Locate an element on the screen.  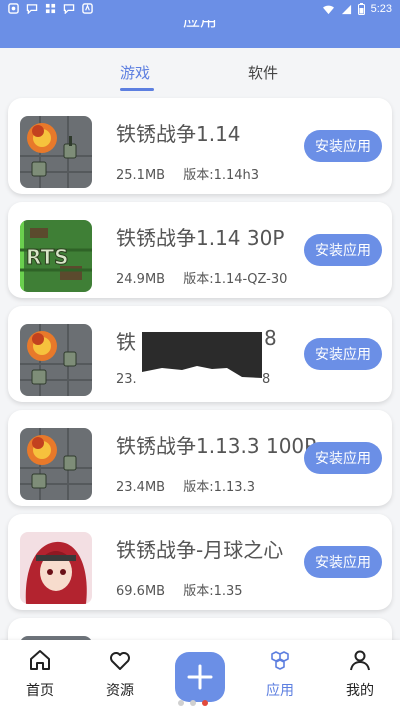
clock: 5:23 is located at coordinates (381, 9).